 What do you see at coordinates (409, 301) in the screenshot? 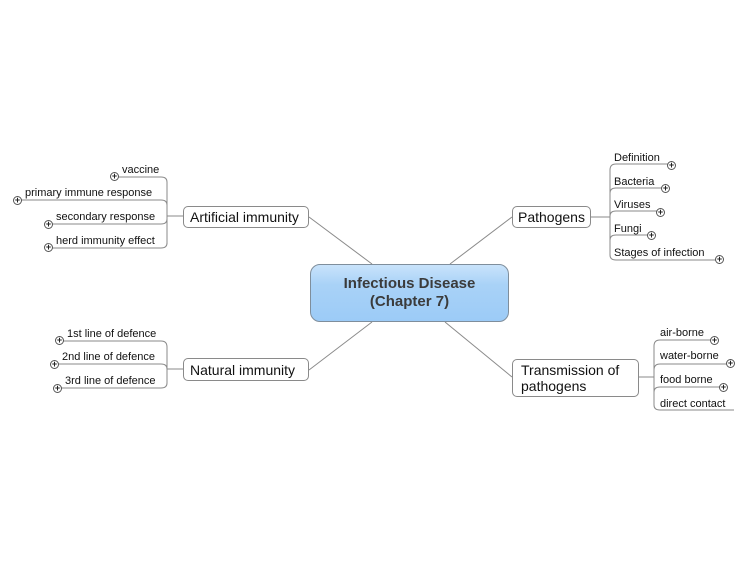
I see `central-topic-line2: (Chapter 7)` at bounding box center [409, 301].